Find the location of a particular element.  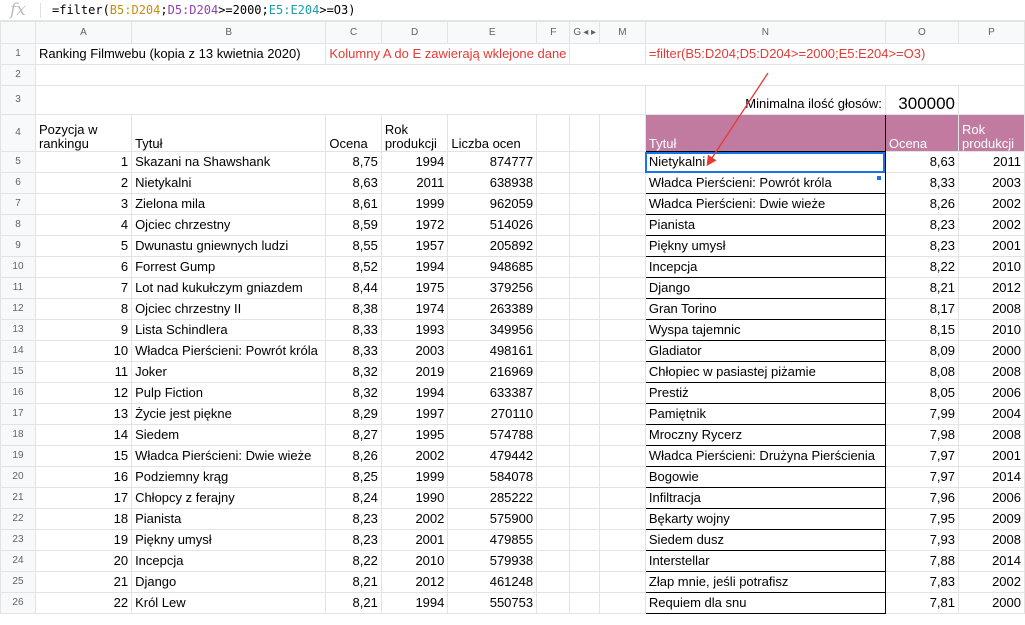

row-header: 22 is located at coordinates (18, 519).